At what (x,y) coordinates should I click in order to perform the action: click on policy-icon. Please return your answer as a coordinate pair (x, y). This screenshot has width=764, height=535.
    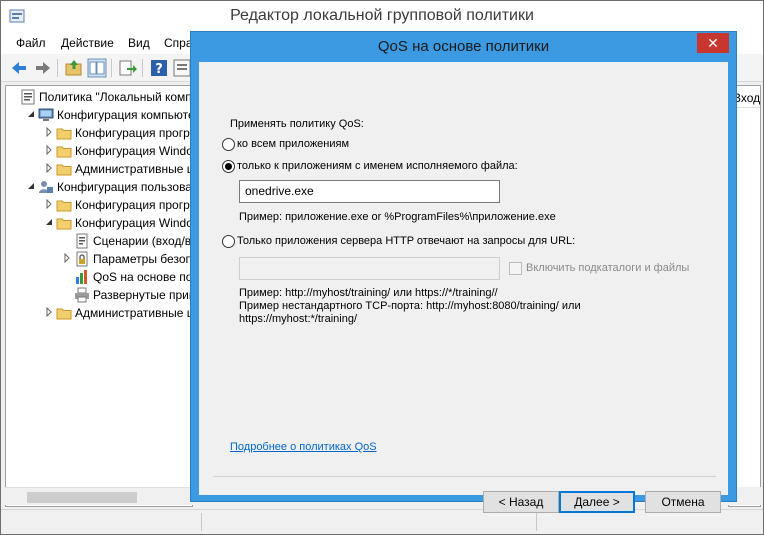
    Looking at the image, I should click on (28, 97).